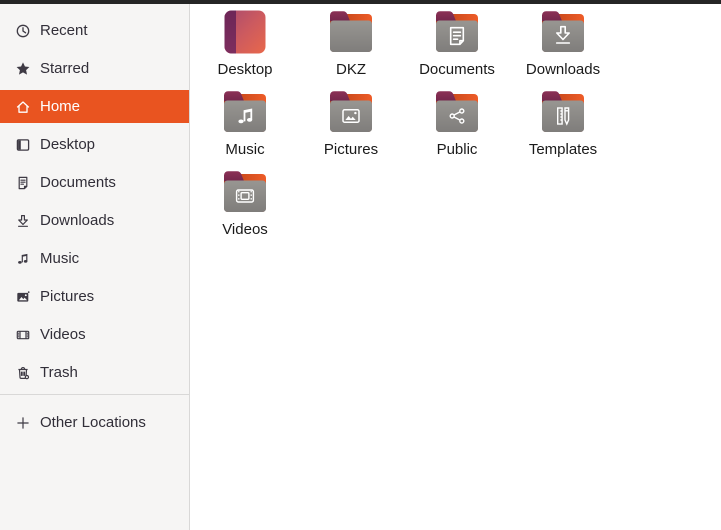 This screenshot has width=721, height=530. I want to click on folder-item-public: Public, so click(457, 128).